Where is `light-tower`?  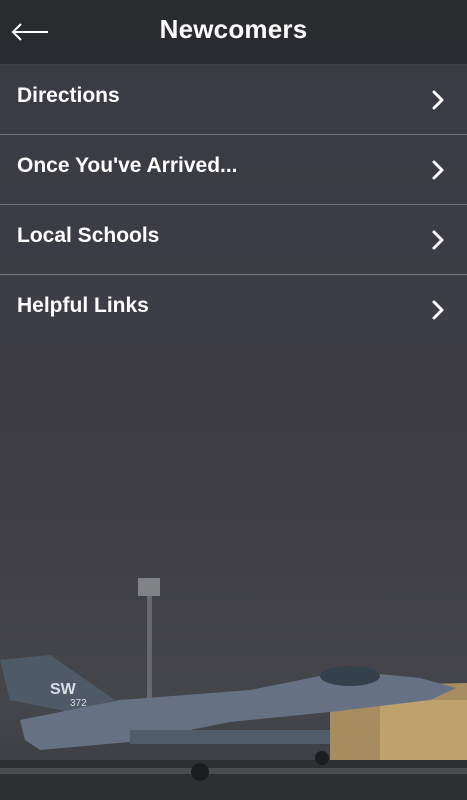 light-tower is located at coordinates (149, 641).